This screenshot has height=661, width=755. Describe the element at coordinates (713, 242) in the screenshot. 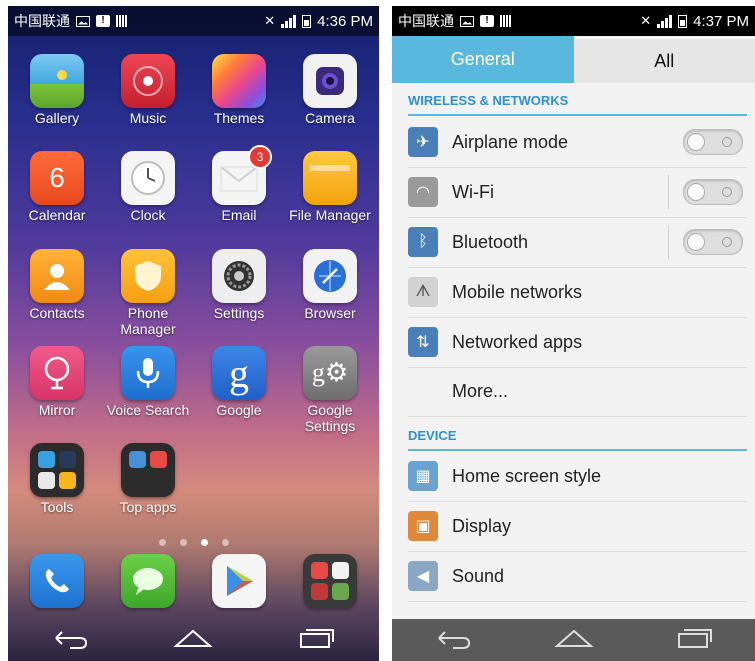

I see `bluetooth-toggle` at that location.